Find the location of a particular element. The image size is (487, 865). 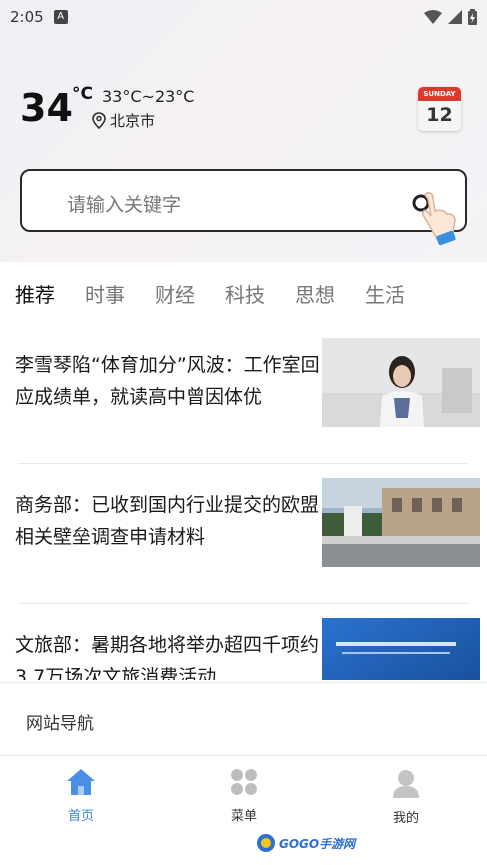

watermark-text: GOGO手游网 is located at coordinates (317, 843).